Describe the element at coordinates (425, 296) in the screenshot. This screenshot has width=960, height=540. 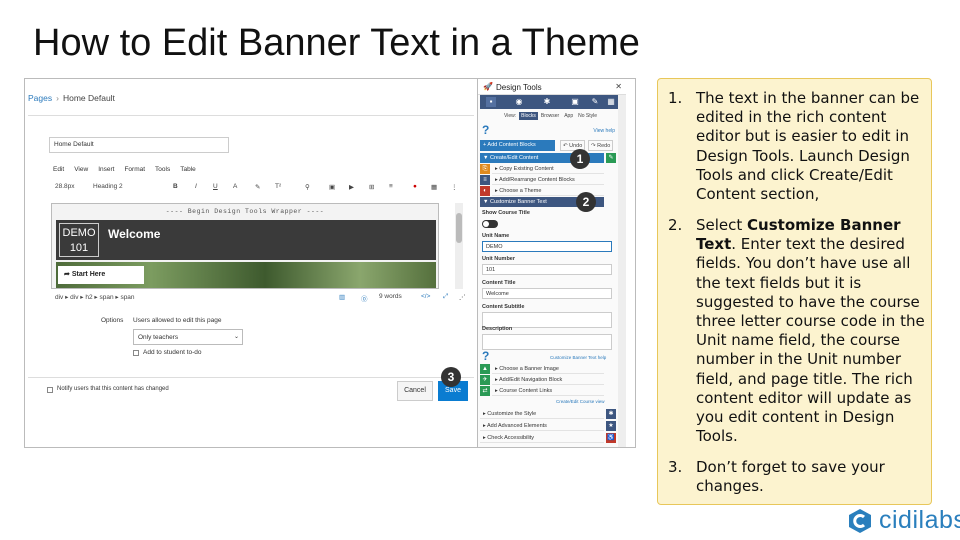
I see `html-editor-button: </>` at that location.